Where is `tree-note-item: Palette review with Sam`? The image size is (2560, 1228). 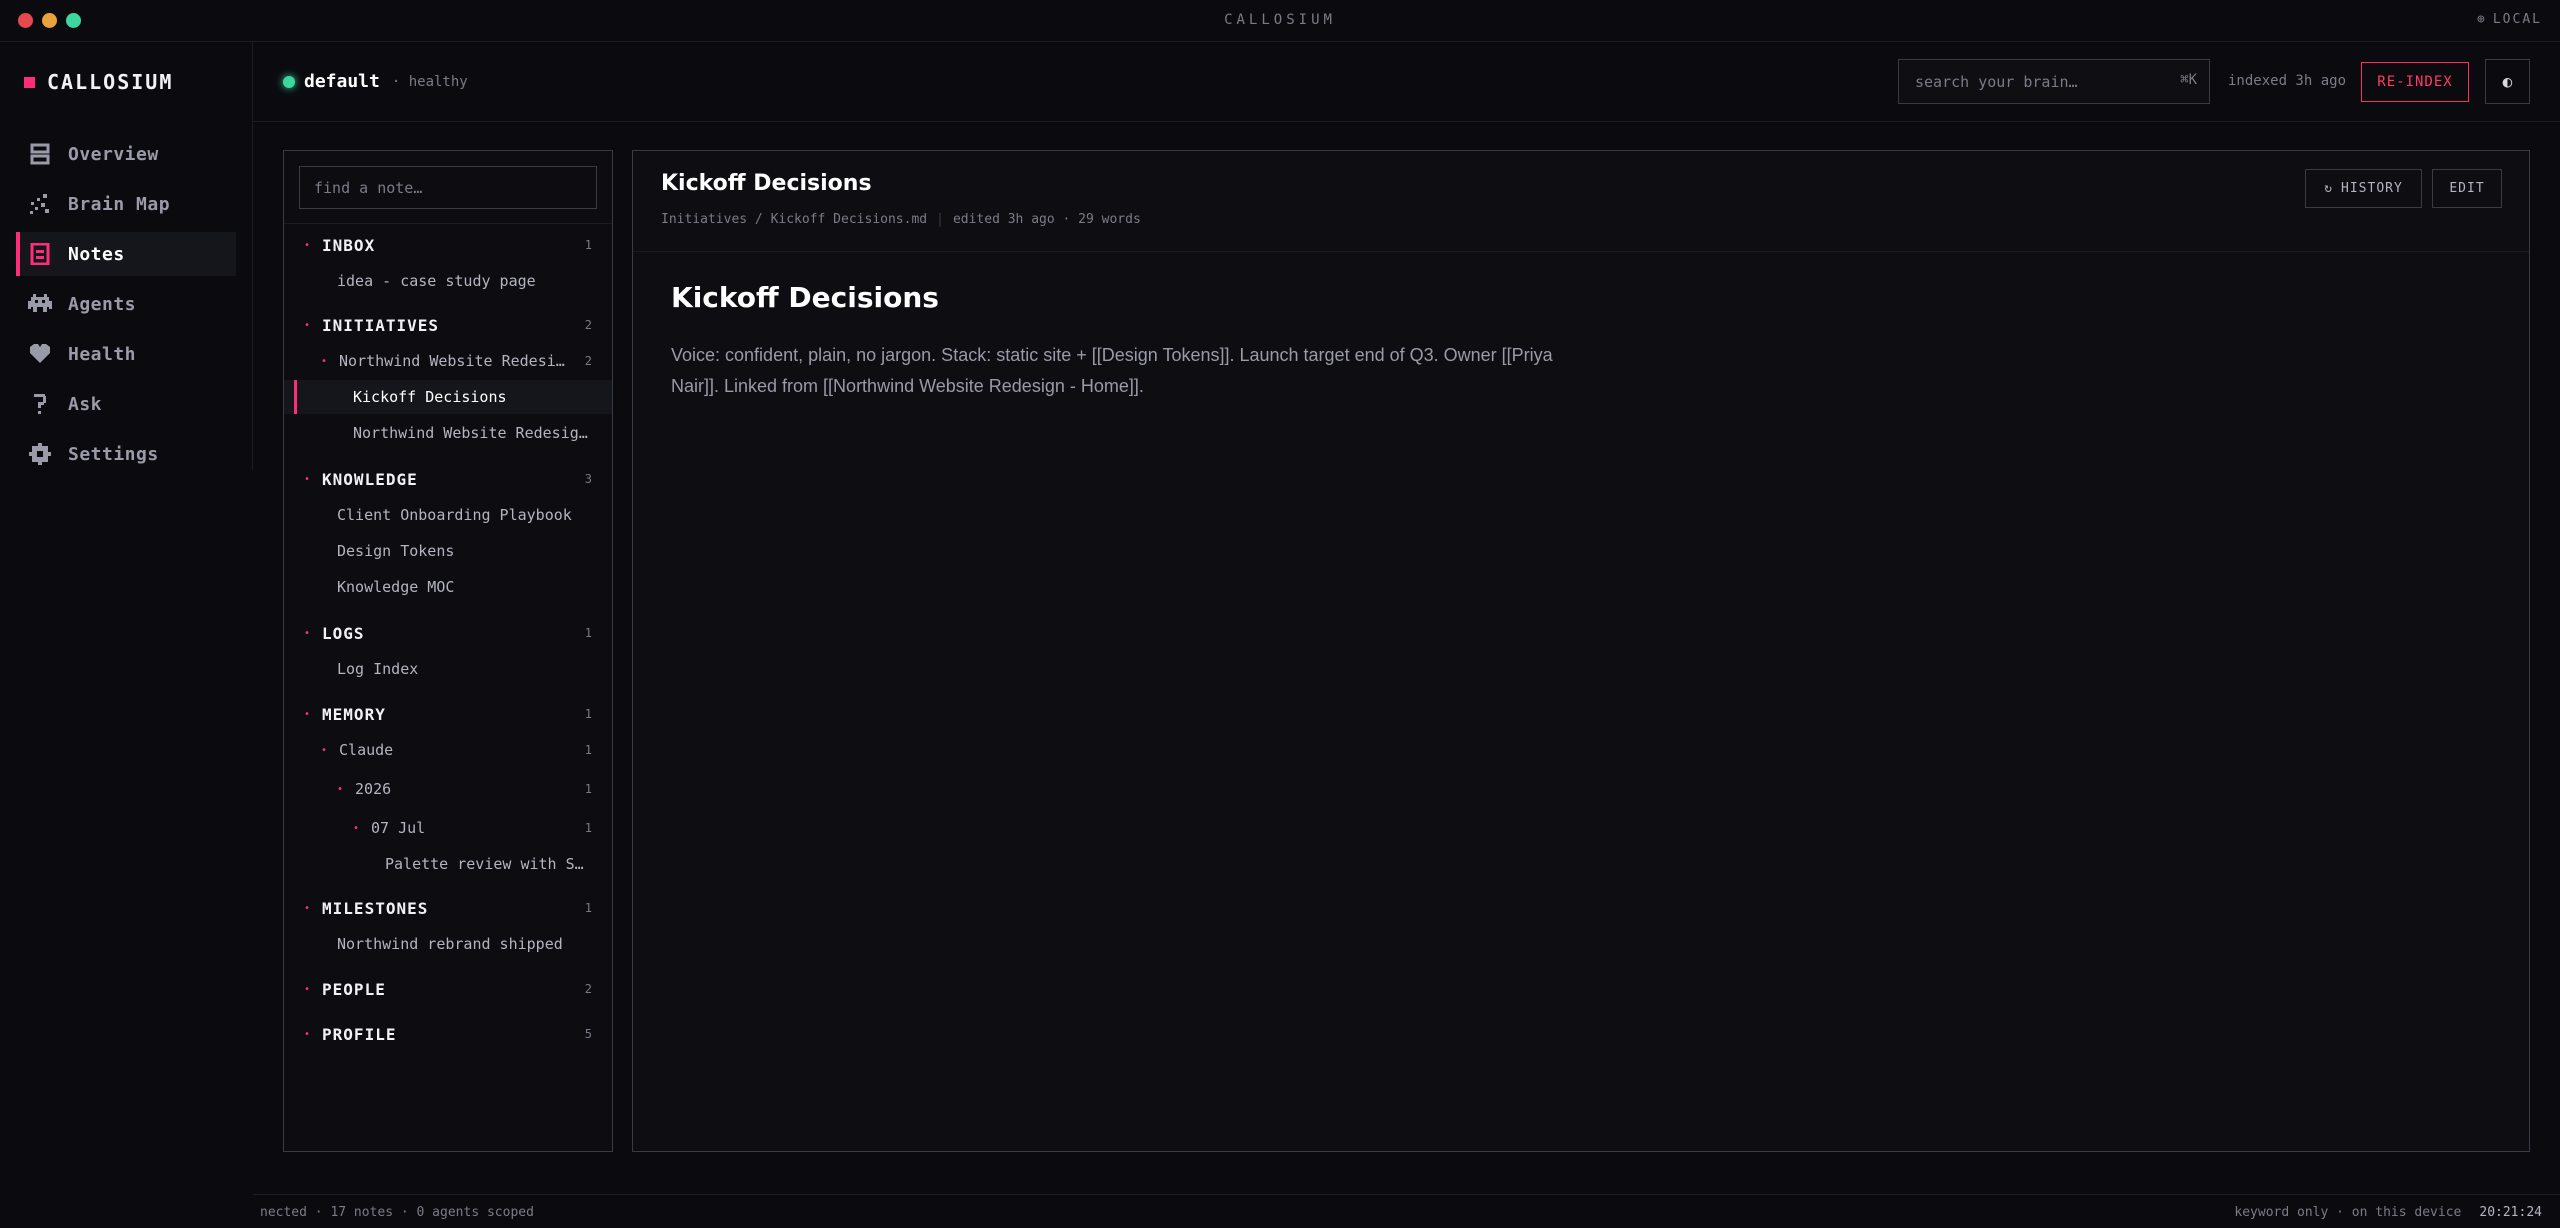 tree-note-item: Palette review with Sam is located at coordinates (448, 864).